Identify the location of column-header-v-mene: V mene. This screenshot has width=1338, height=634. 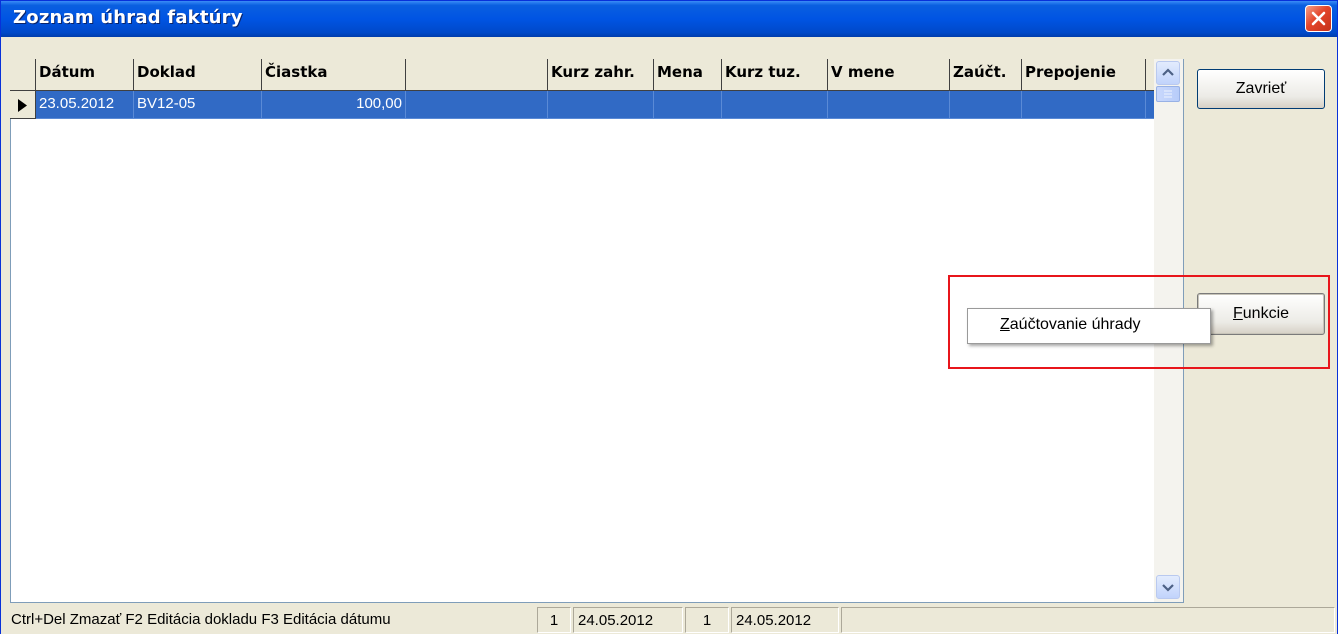
(889, 75).